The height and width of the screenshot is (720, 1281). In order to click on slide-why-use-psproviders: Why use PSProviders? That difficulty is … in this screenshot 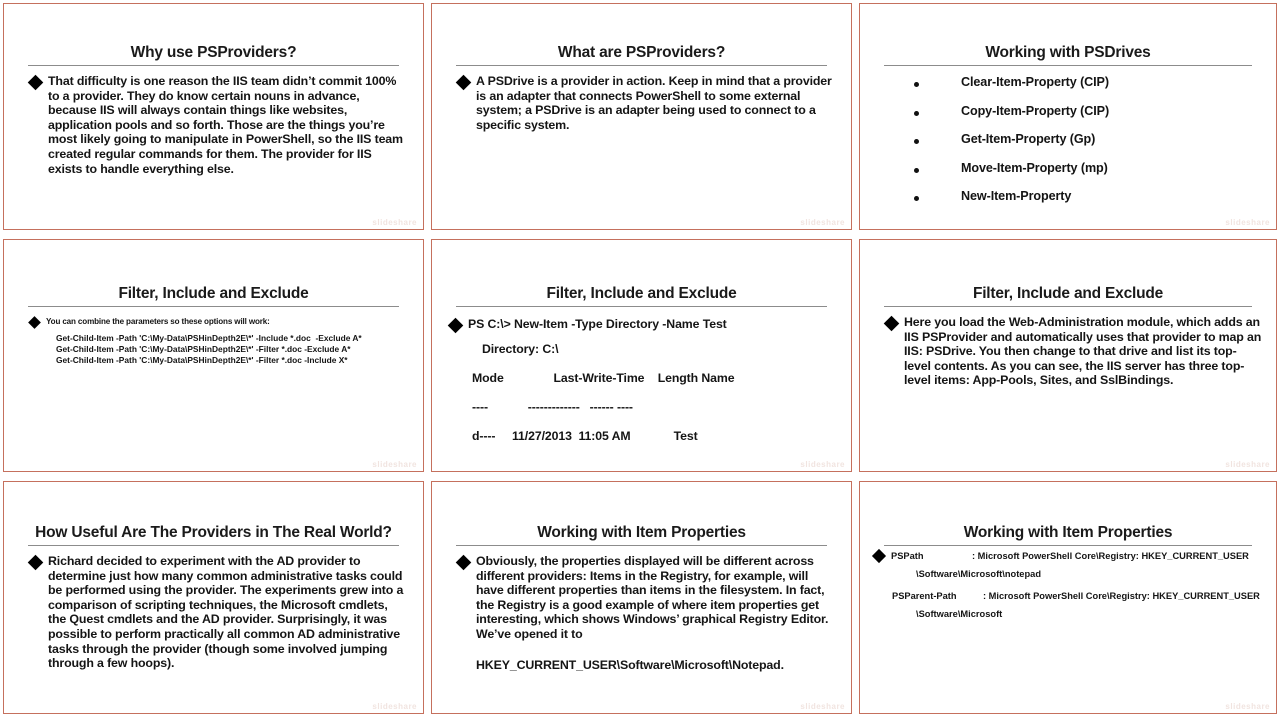, I will do `click(213, 116)`.